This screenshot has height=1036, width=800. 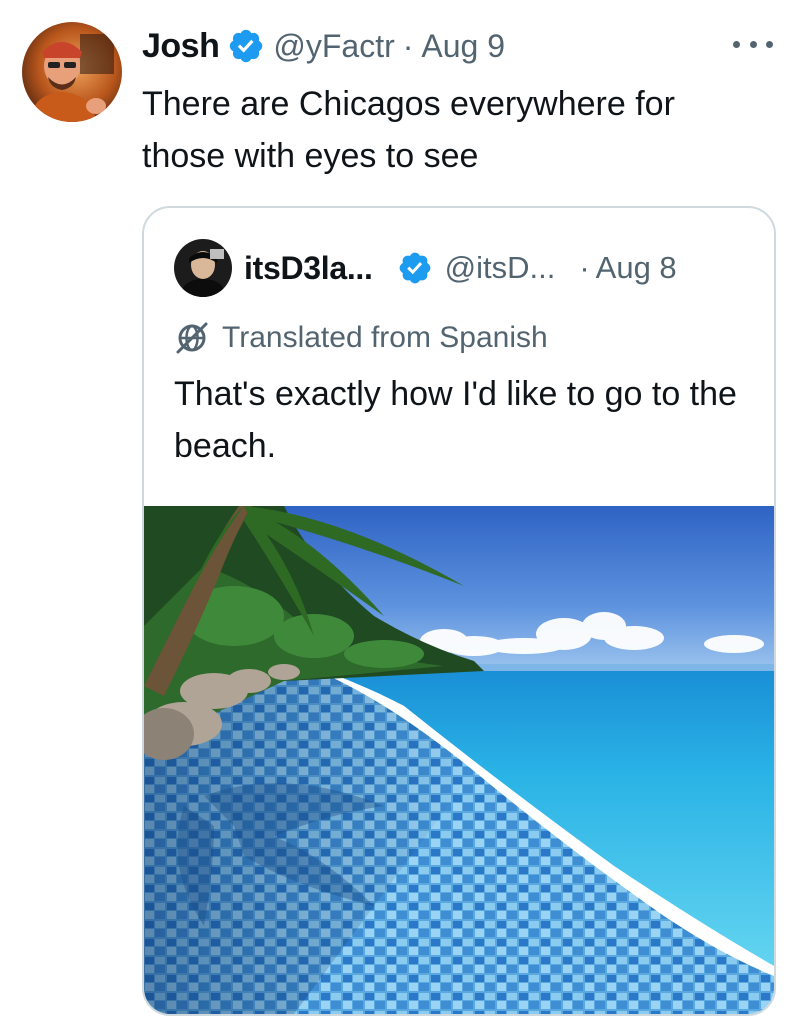 I want to click on translated-notice: Translated from Spanish, so click(x=361, y=338).